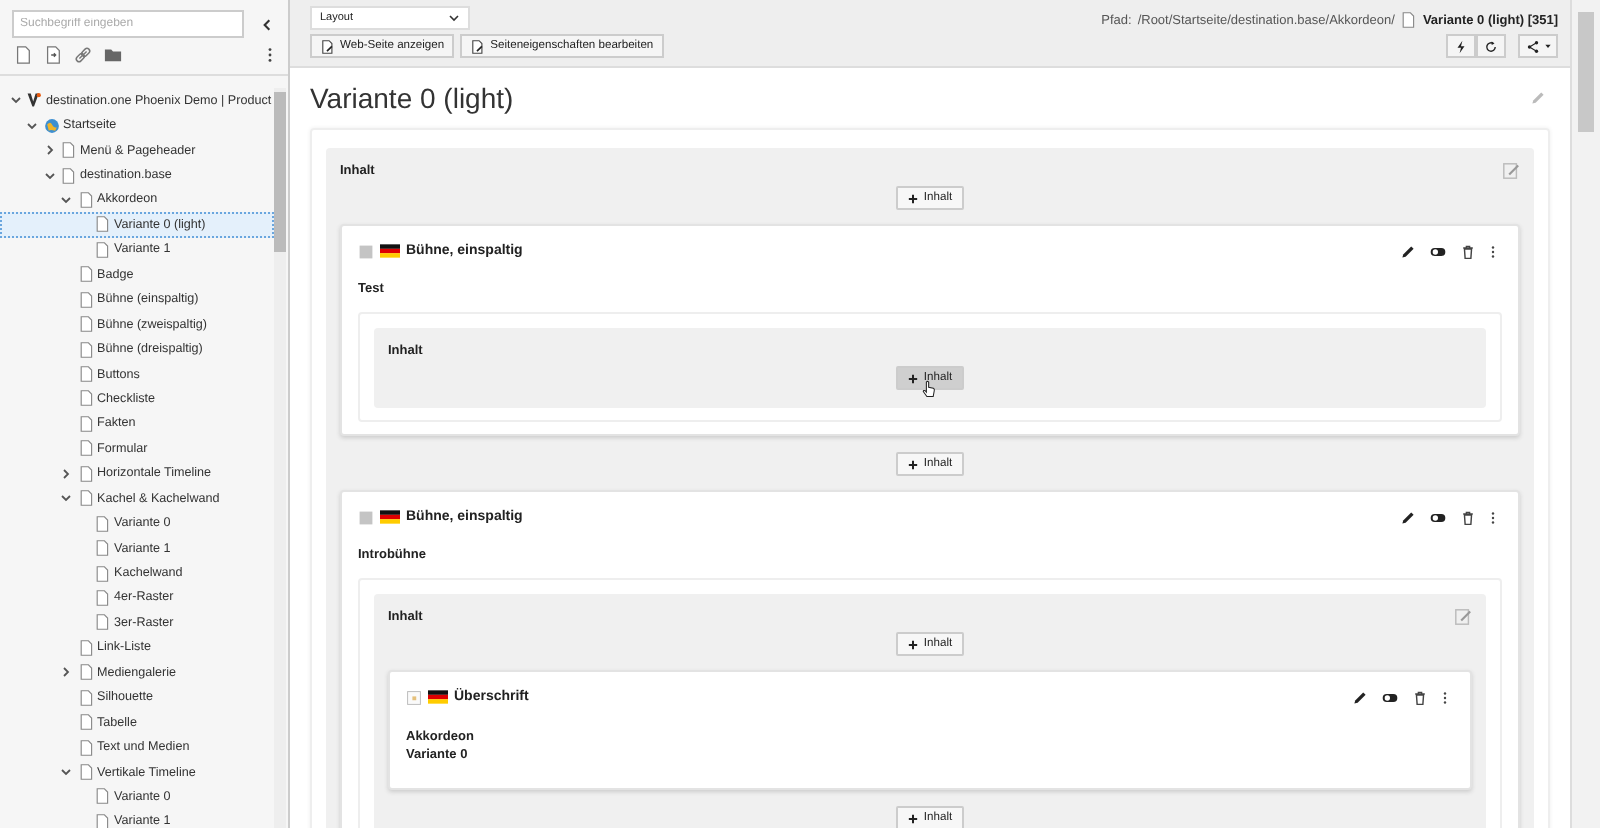 The width and height of the screenshot is (1600, 828). Describe the element at coordinates (928, 389) in the screenshot. I see `hand-cursor-icon` at that location.